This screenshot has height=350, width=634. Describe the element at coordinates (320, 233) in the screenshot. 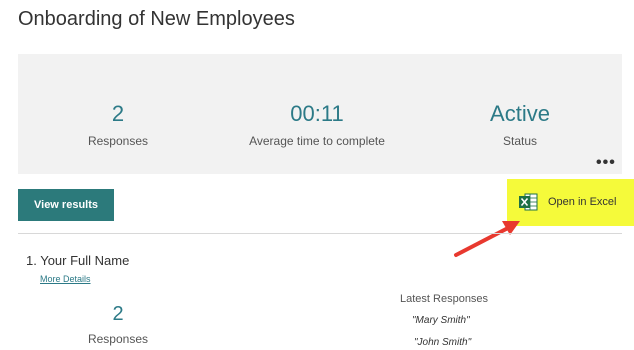

I see `divider` at that location.